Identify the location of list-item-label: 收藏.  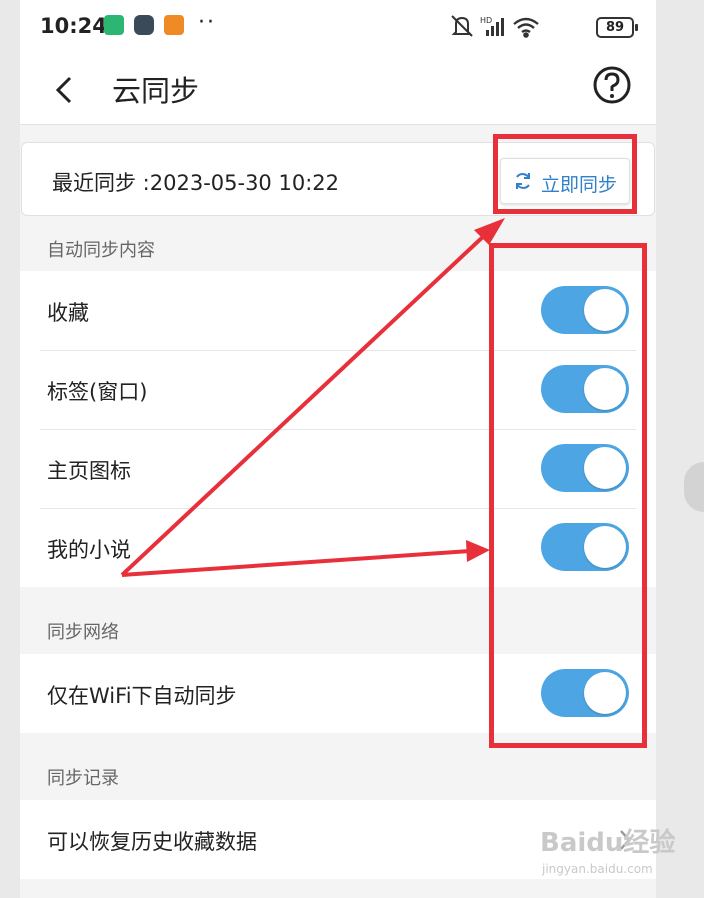
(68, 313).